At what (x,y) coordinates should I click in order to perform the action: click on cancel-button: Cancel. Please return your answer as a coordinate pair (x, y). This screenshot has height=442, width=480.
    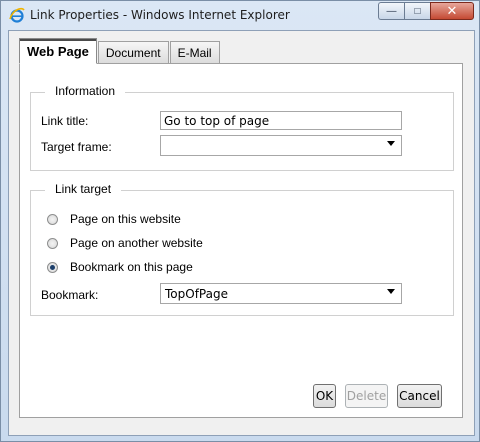
    Looking at the image, I should click on (419, 396).